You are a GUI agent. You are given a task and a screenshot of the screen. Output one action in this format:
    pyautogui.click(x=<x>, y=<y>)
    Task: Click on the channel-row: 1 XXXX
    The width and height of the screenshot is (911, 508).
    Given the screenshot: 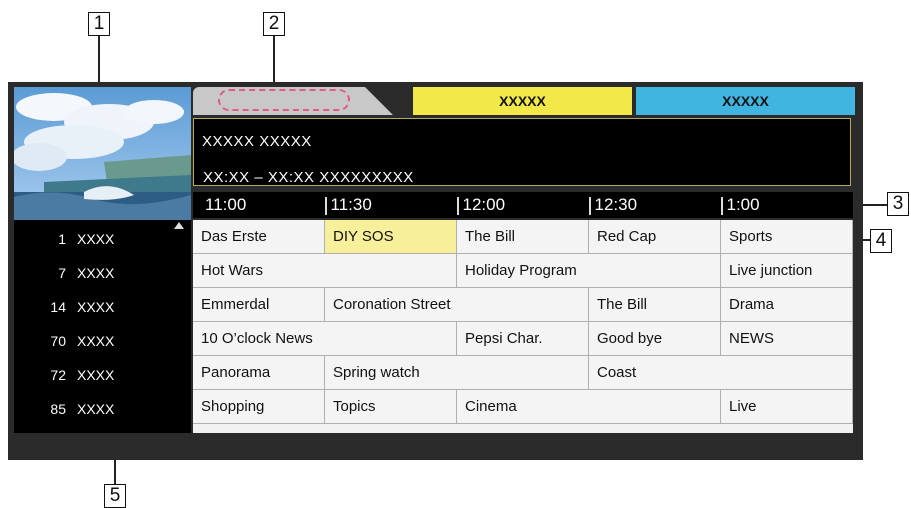 What is the action you would take?
    pyautogui.click(x=102, y=239)
    